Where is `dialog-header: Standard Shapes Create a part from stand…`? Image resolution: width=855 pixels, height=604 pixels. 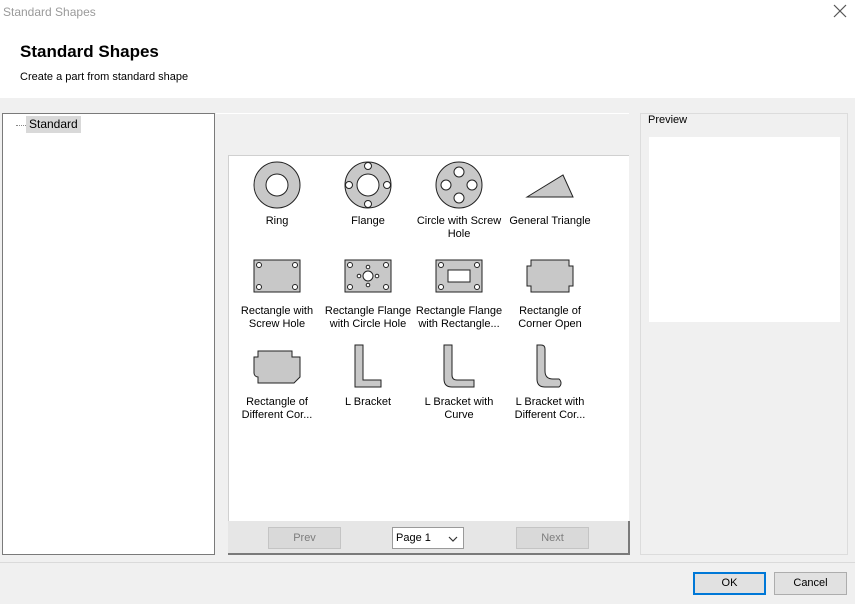
dialog-header: Standard Shapes Create a part from stand… is located at coordinates (427, 61).